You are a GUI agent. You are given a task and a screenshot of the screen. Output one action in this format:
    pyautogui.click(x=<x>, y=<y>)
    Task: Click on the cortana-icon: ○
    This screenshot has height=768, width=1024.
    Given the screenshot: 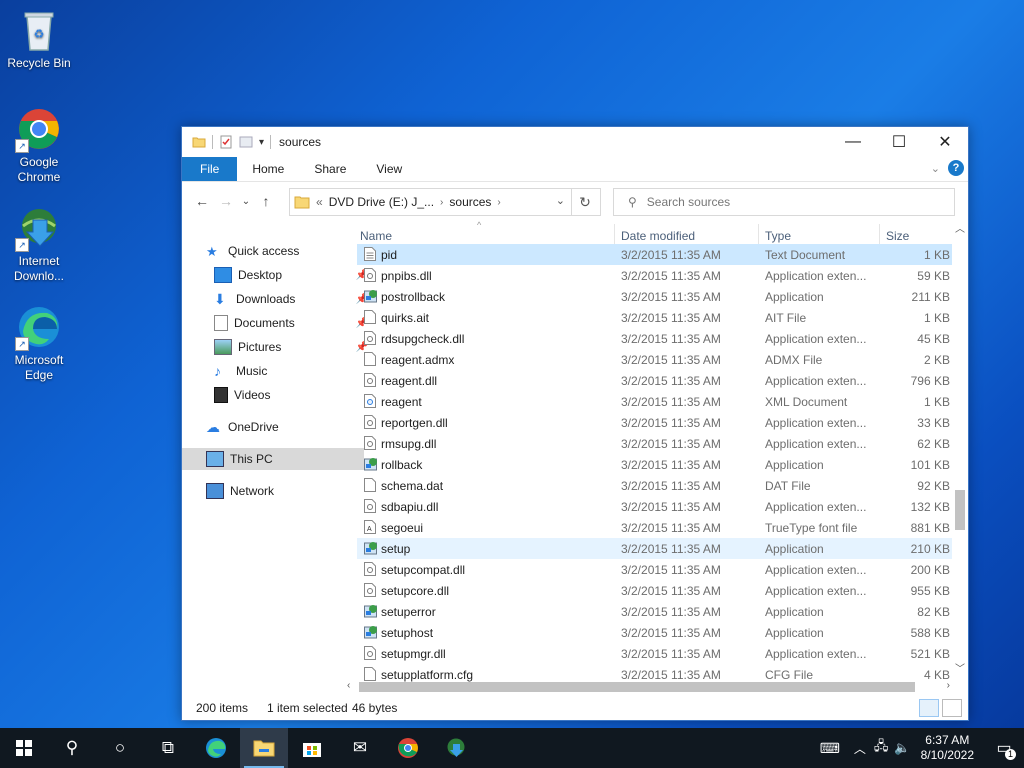 What is the action you would take?
    pyautogui.click(x=120, y=748)
    